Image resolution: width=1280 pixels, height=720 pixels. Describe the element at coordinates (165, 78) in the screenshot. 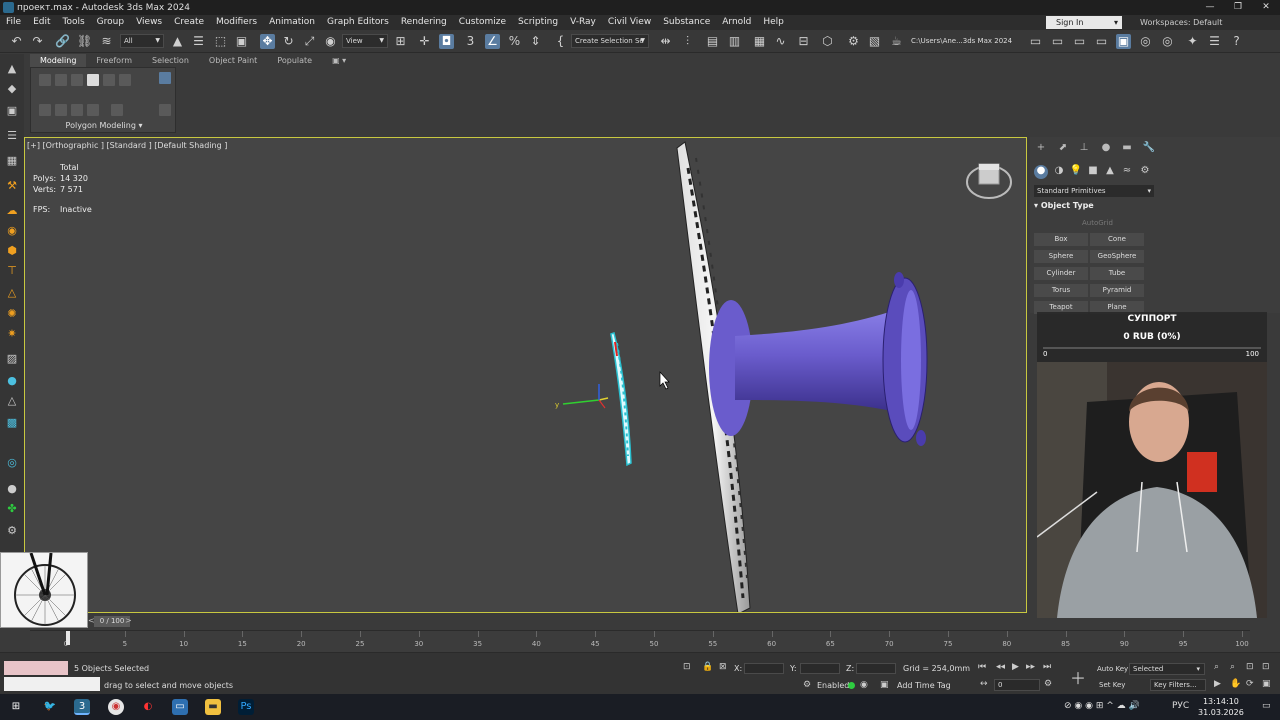

I see `graphite-tools-button` at that location.